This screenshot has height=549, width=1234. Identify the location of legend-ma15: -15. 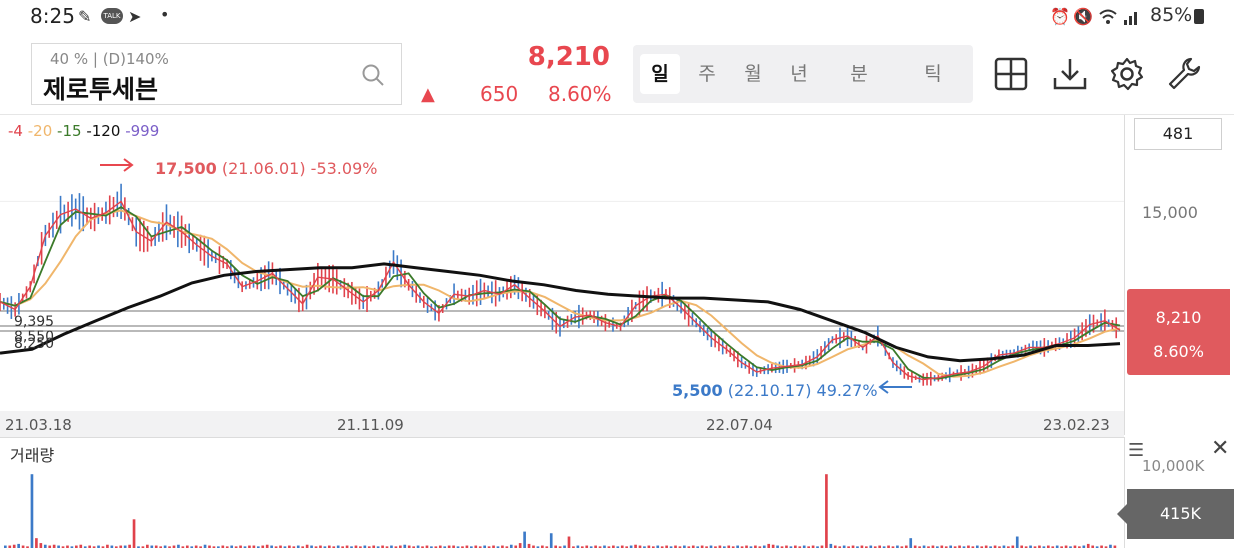
(69, 131).